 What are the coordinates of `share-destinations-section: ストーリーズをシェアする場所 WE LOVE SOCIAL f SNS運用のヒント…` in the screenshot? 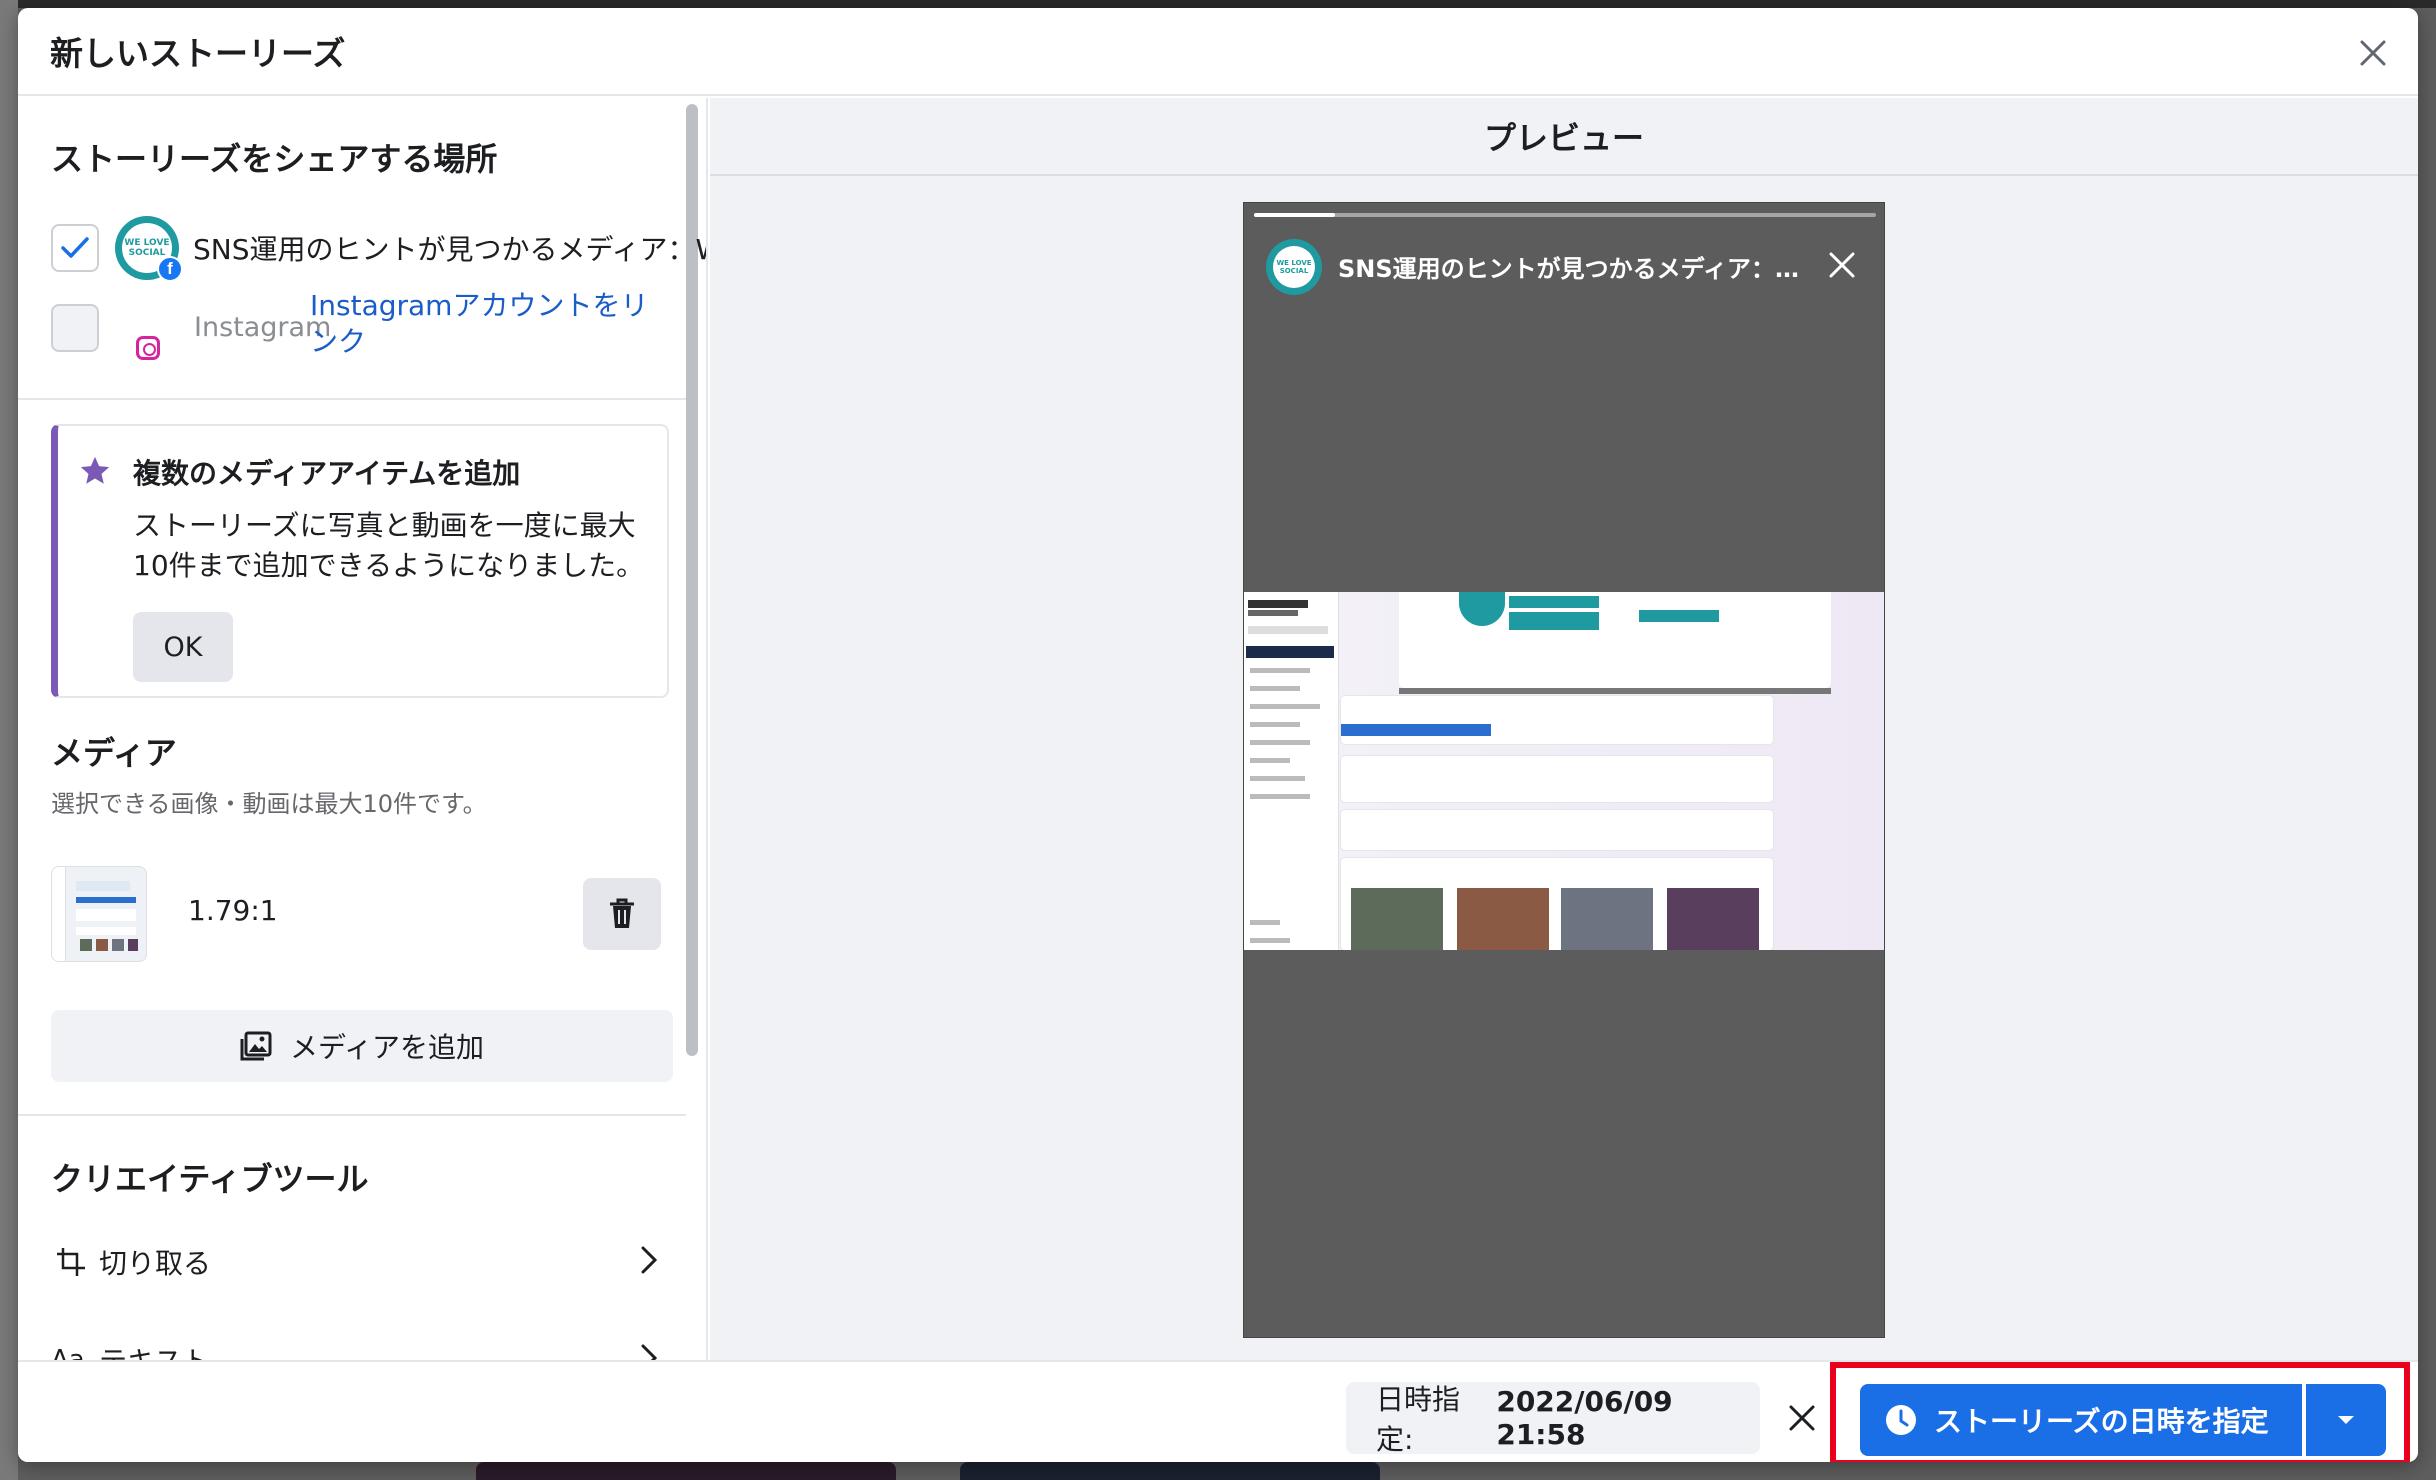 It's located at (362, 249).